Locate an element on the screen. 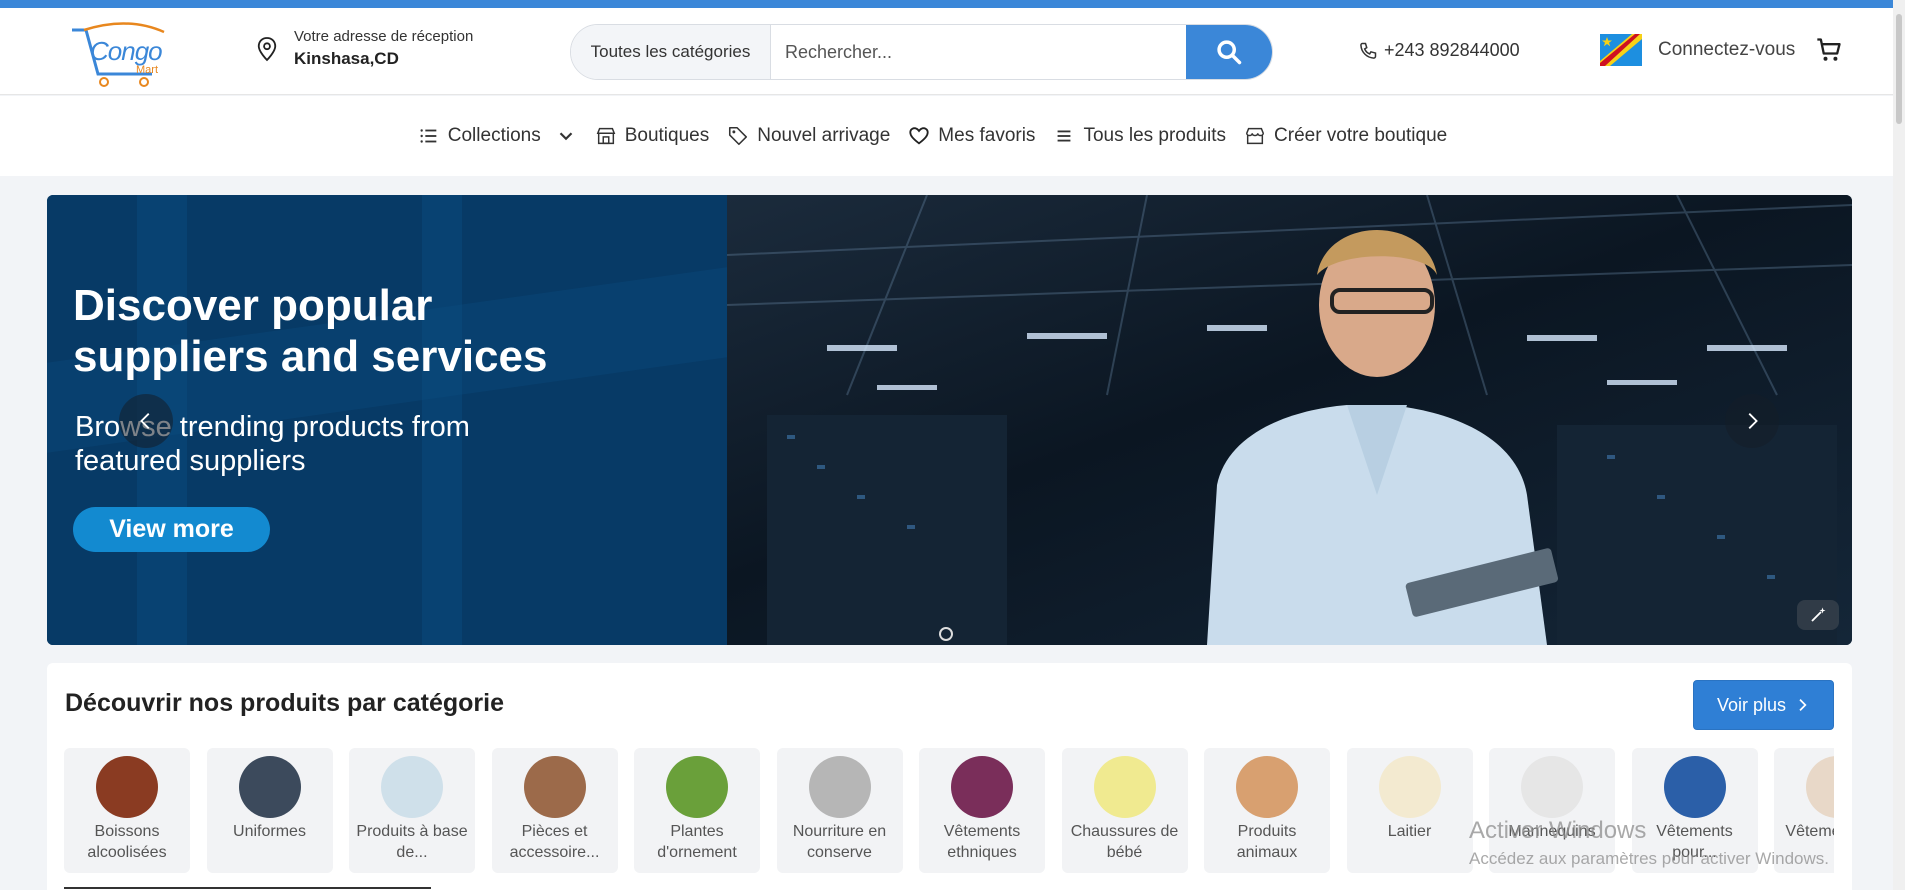  congo-mart-logo: Congo Mart is located at coordinates (123, 55).